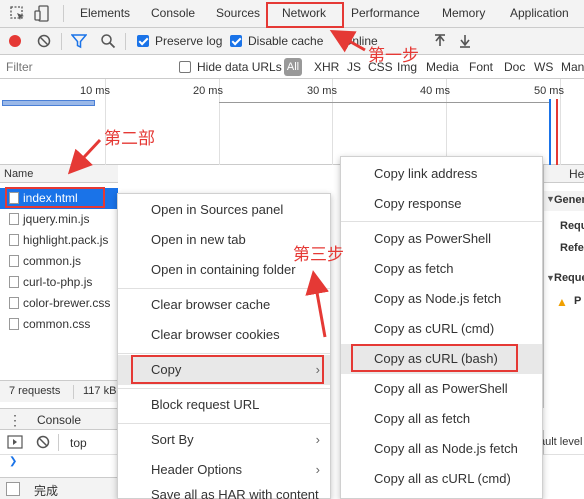 This screenshot has height=499, width=584. I want to click on annotation-step-3: 第三步, so click(318, 254).